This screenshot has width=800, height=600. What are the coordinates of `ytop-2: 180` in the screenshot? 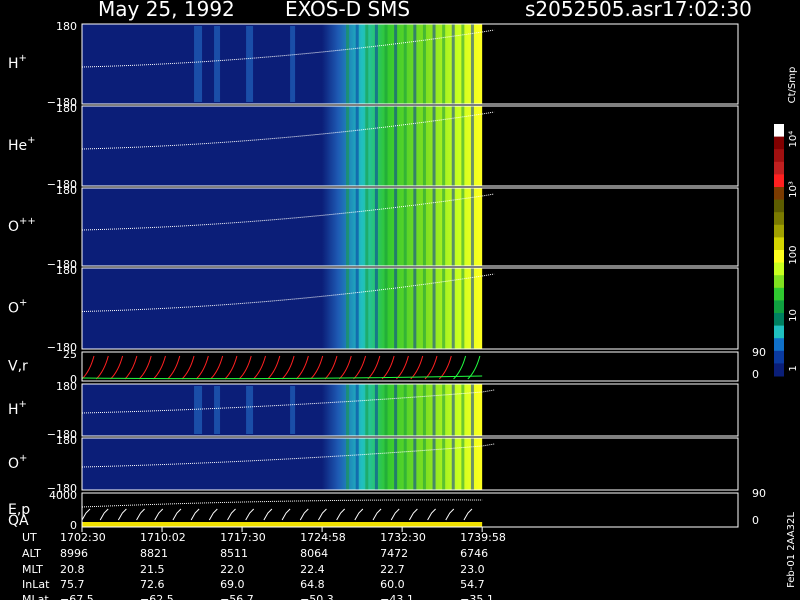 It's located at (66, 190).